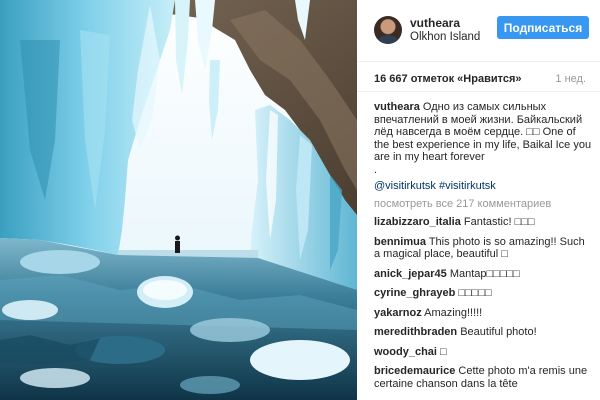 This screenshot has width=600, height=400. I want to click on user-avatar, so click(388, 30).